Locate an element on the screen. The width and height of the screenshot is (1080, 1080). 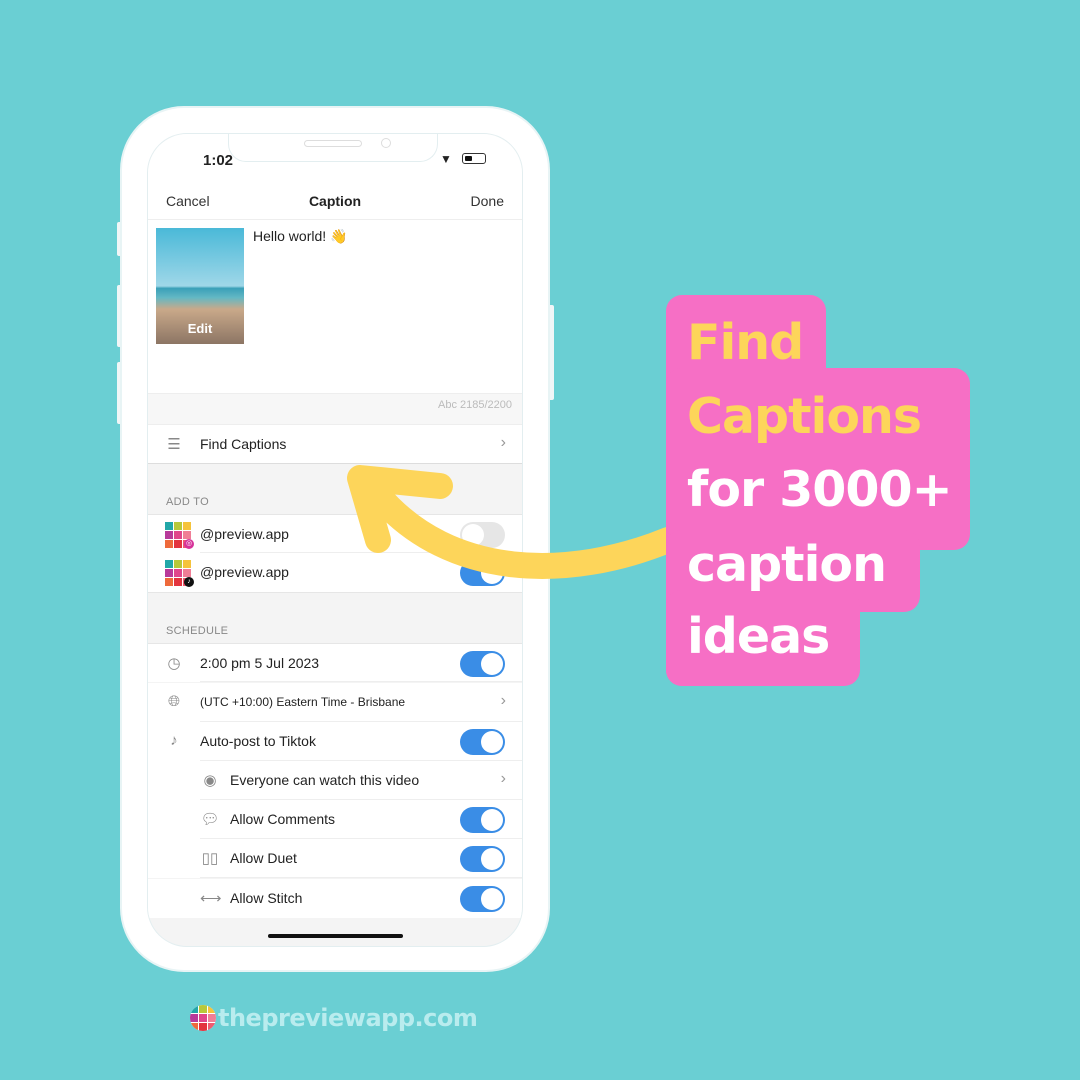
find-captions-label: Find Captions is located at coordinates (243, 444).